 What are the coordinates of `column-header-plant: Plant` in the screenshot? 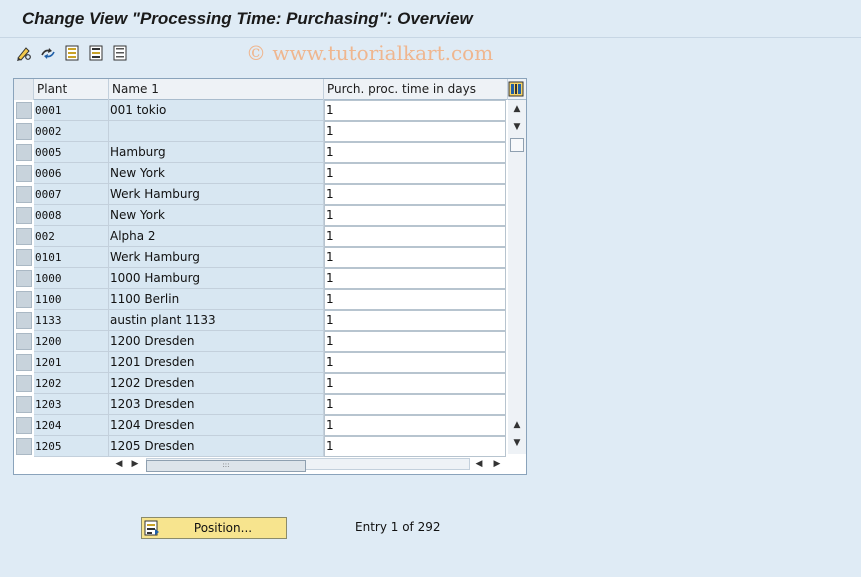 It's located at (71, 89).